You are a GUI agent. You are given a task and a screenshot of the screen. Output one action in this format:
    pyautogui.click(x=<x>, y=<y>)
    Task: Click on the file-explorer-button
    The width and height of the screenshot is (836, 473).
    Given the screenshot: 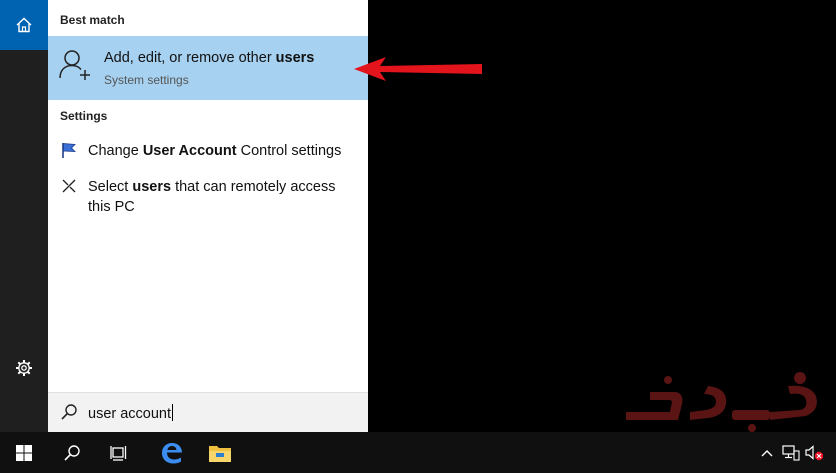 What is the action you would take?
    pyautogui.click(x=220, y=452)
    